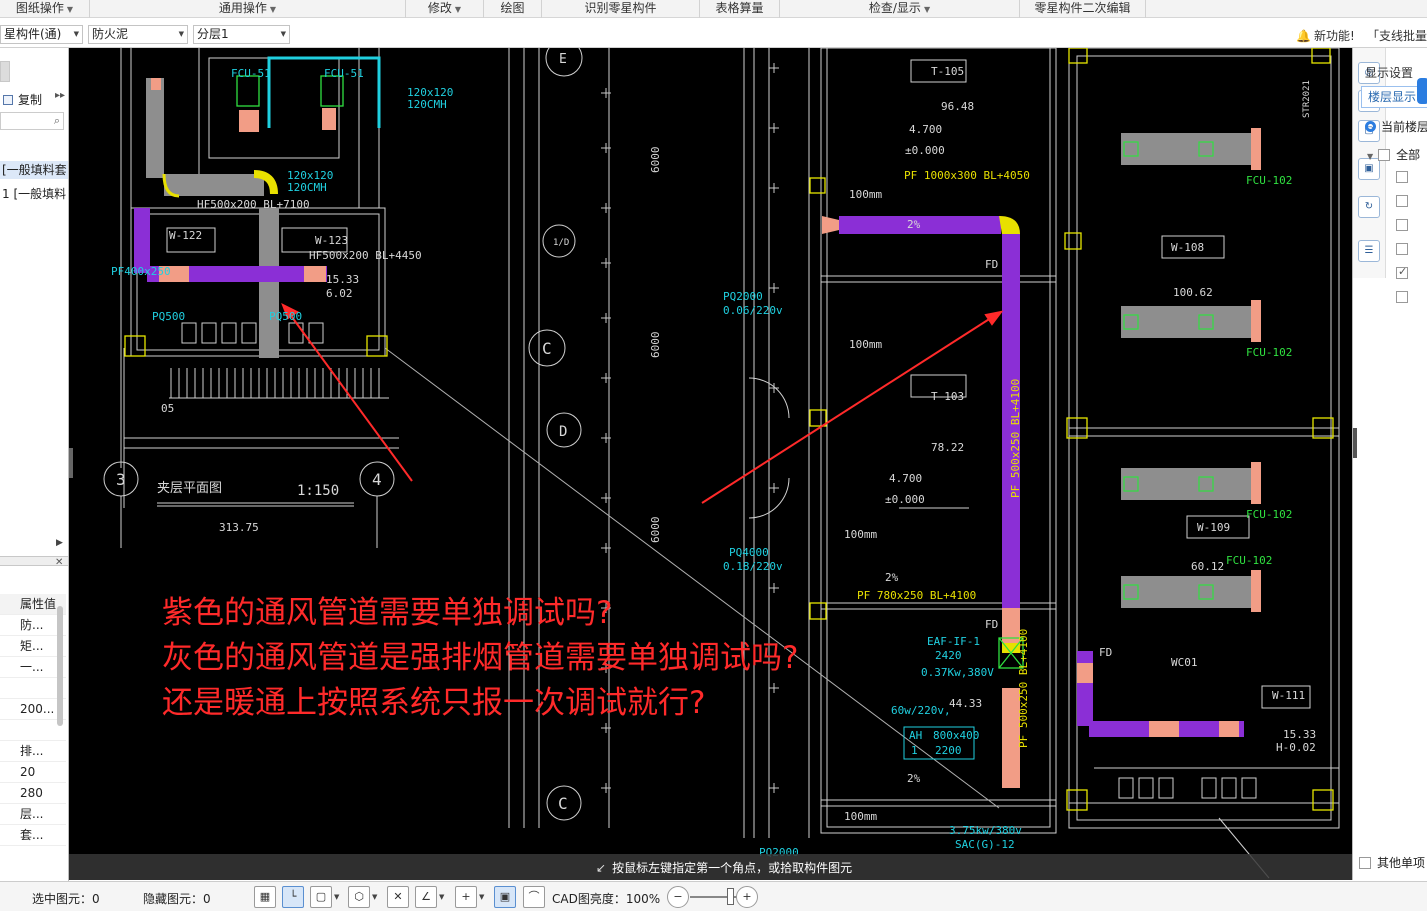 Image resolution: width=1427 pixels, height=911 pixels. What do you see at coordinates (914, 224) in the screenshot?
I see `label-pct2a: 2%` at bounding box center [914, 224].